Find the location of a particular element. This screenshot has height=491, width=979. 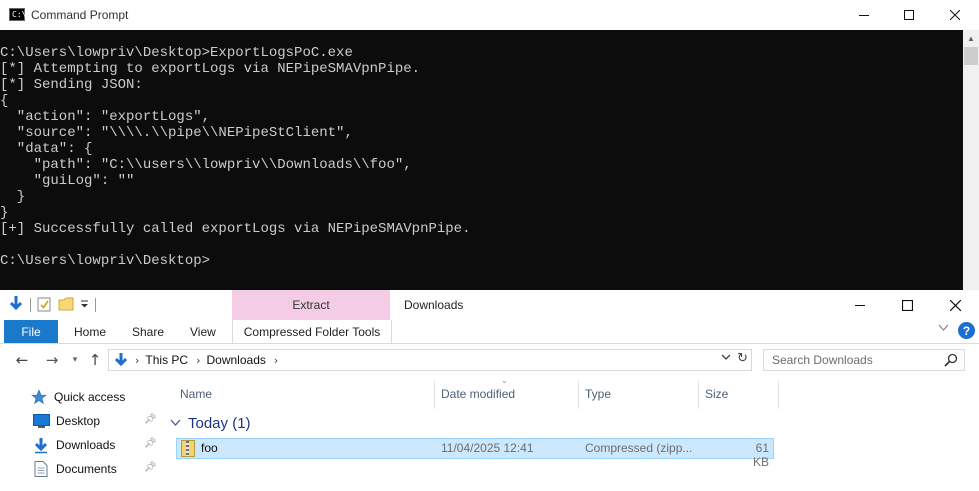

up-arrow-icon: ↑ is located at coordinates (95, 360).